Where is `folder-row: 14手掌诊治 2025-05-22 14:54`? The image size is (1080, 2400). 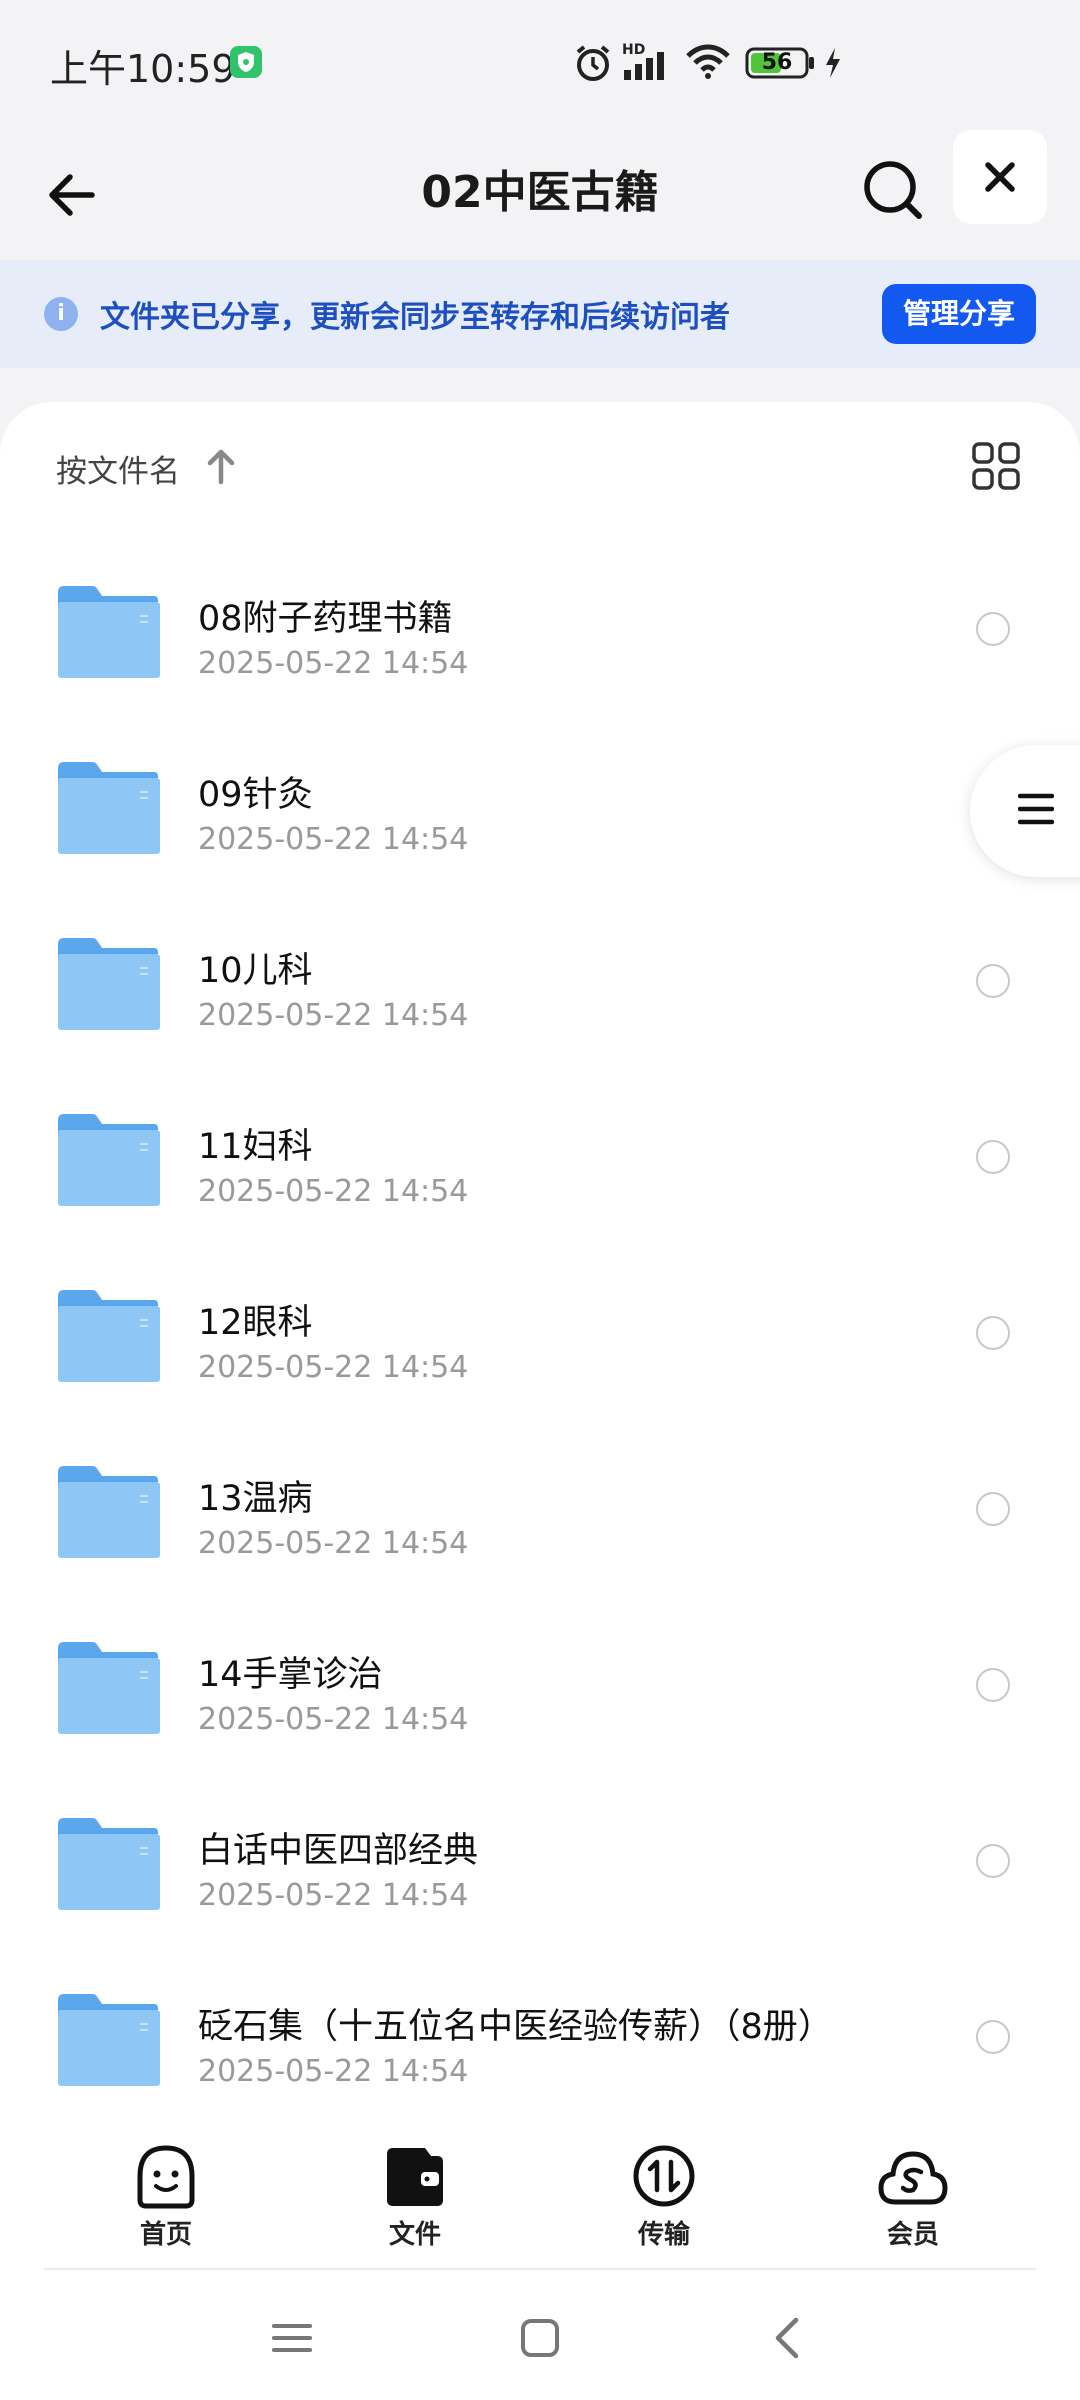
folder-row: 14手掌诊治 2025-05-22 14:54 is located at coordinates (540, 1694).